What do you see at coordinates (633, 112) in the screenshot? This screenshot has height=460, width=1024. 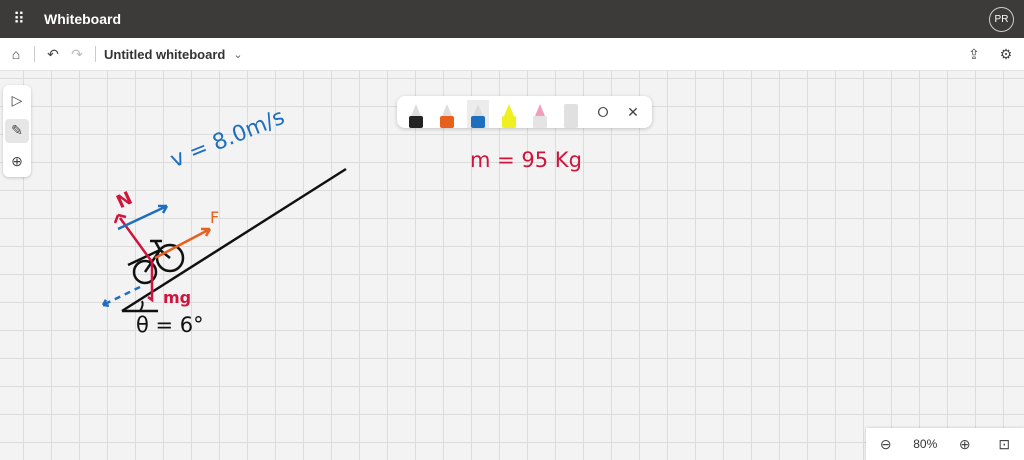 I see `close-icon: ✕` at bounding box center [633, 112].